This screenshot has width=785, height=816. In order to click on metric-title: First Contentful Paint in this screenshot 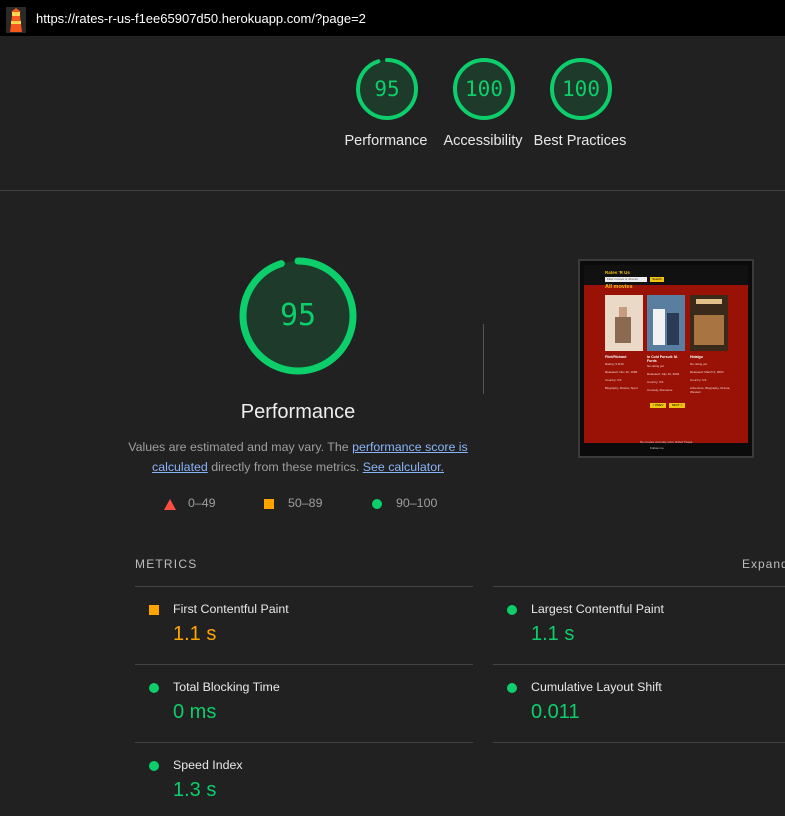, I will do `click(231, 609)`.